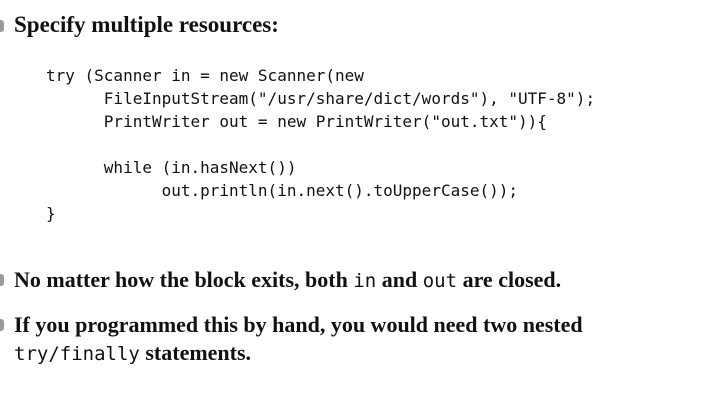 The width and height of the screenshot is (707, 419). What do you see at coordinates (2, 26) in the screenshot?
I see `bullet-marker-heading` at bounding box center [2, 26].